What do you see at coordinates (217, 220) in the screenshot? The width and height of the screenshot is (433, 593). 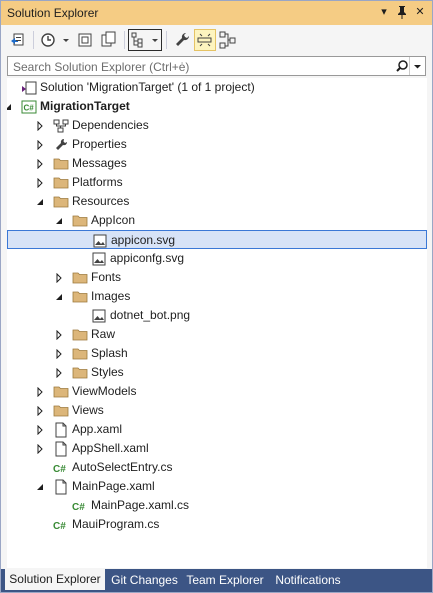 I see `tree-item: AppIcon` at bounding box center [217, 220].